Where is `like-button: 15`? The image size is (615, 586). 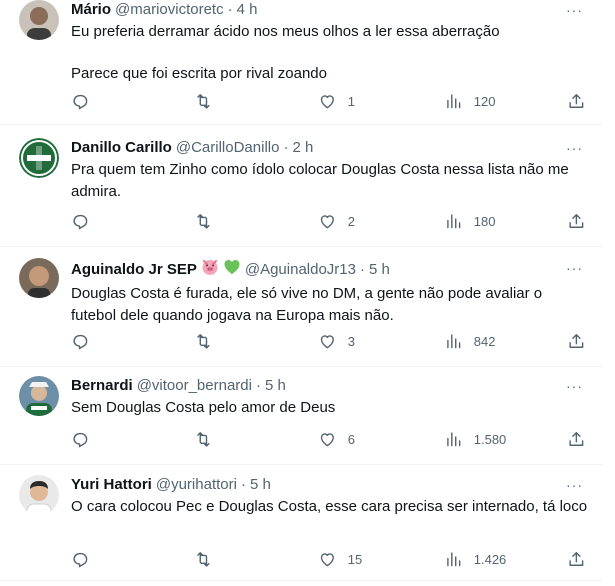 like-button: 15 is located at coordinates (340, 559).